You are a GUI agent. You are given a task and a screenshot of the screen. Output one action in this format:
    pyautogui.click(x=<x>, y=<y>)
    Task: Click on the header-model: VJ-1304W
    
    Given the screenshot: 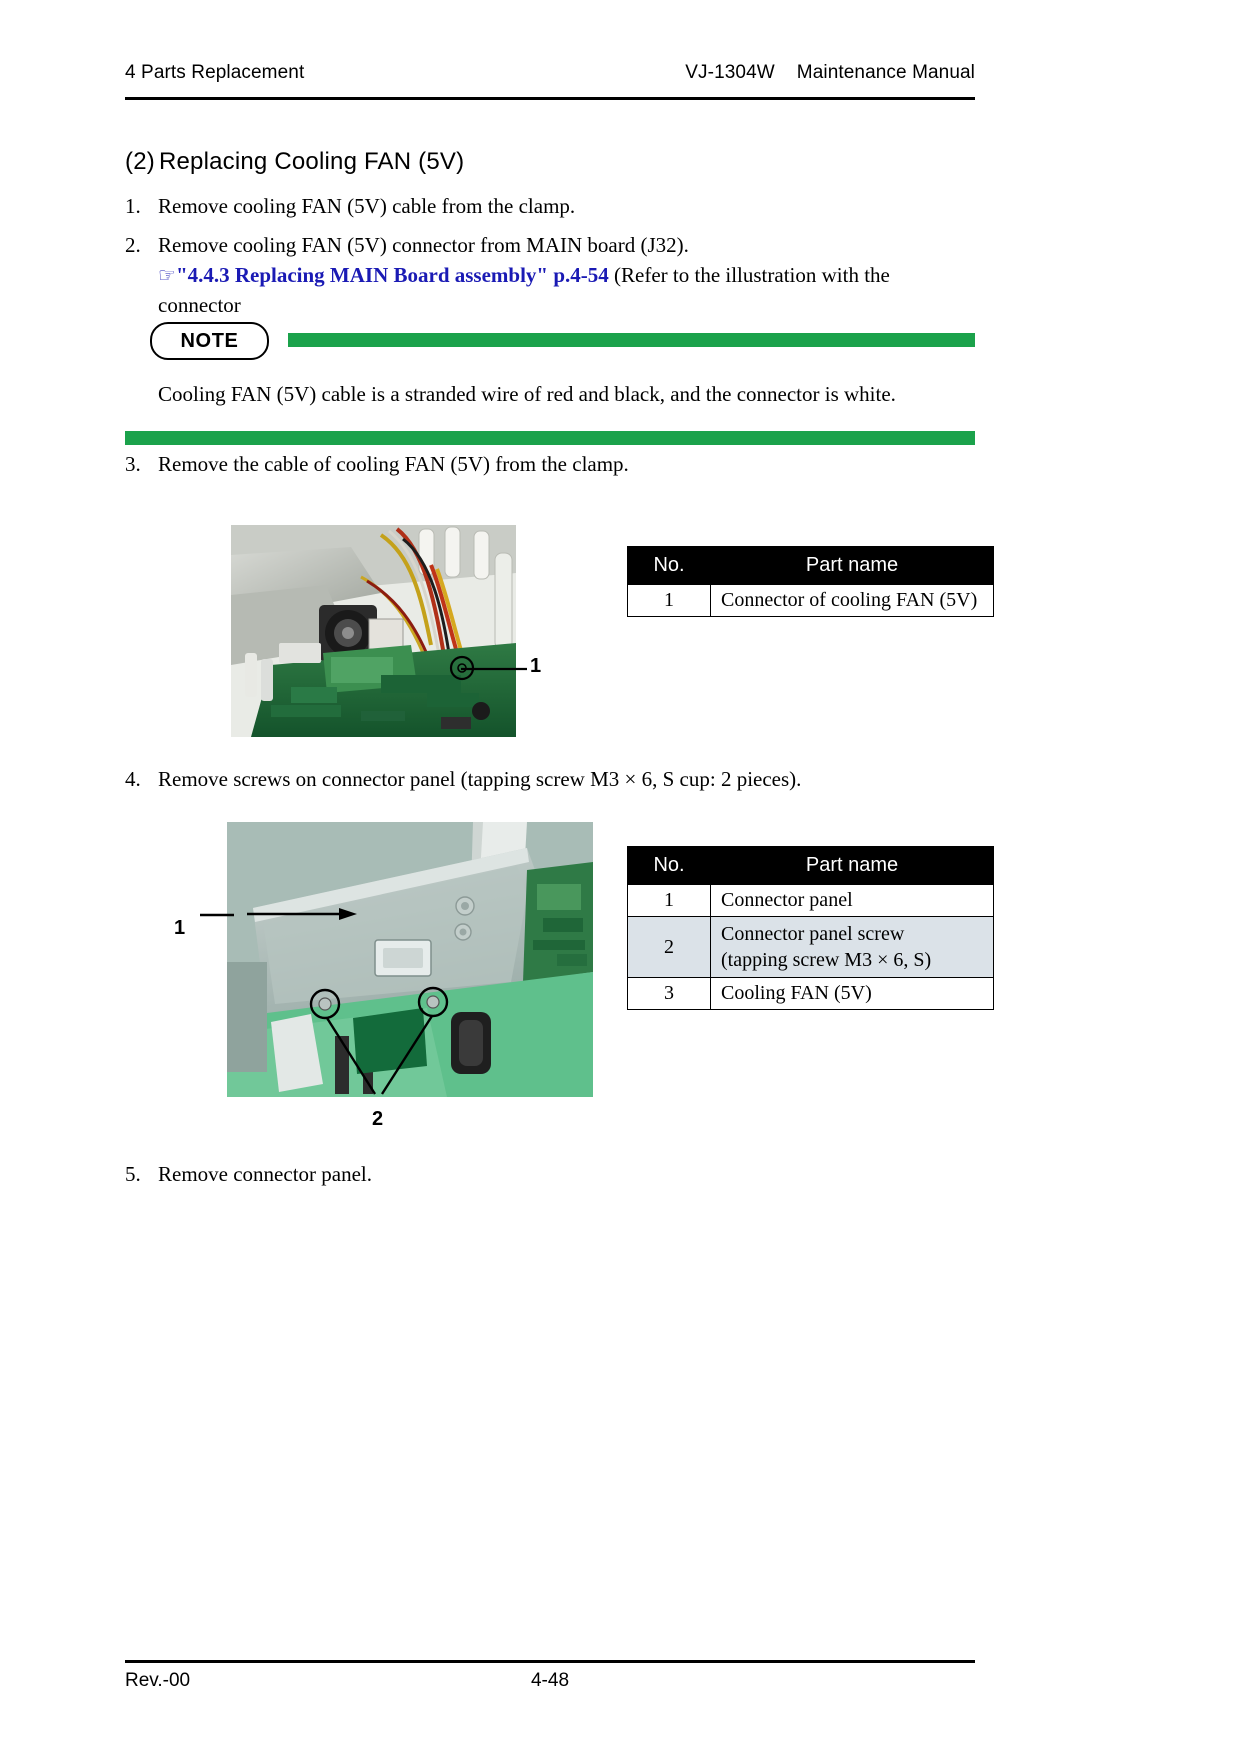 What is the action you would take?
    pyautogui.click(x=730, y=72)
    